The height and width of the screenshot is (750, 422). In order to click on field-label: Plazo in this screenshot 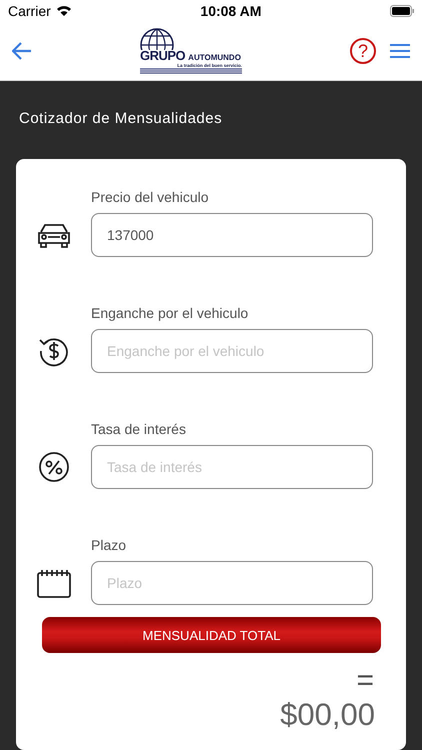, I will do `click(109, 545)`.